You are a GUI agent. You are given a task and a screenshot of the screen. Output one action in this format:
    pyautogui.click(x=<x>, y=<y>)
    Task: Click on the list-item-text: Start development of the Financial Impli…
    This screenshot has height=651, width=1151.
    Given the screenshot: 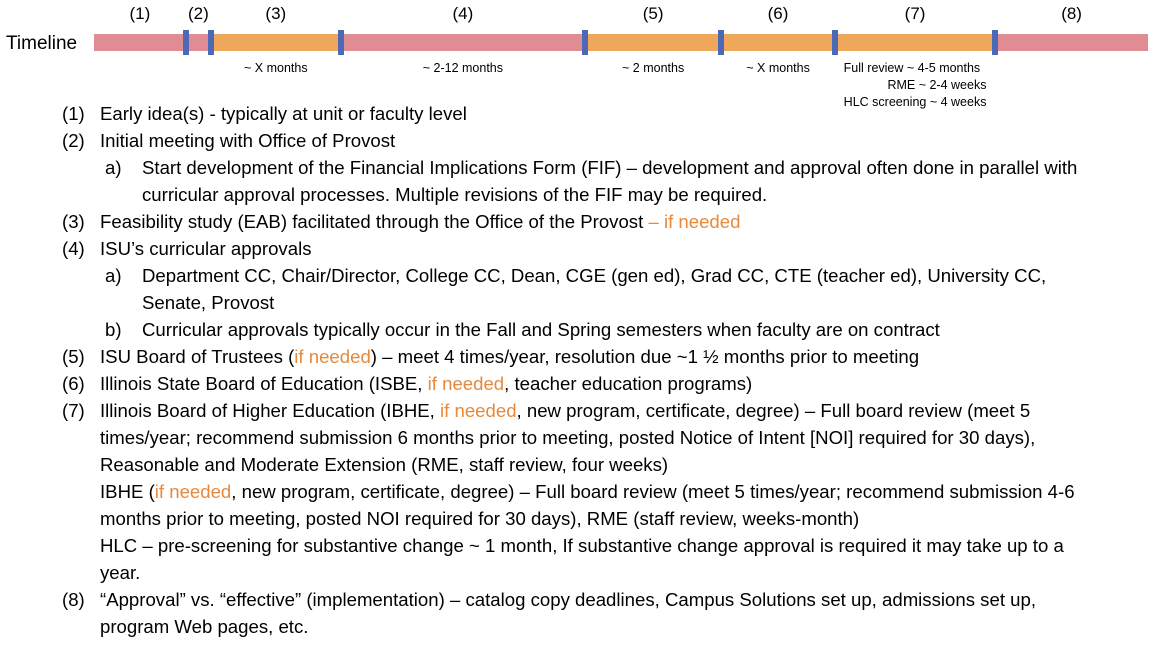 What is the action you would take?
    pyautogui.click(x=646, y=181)
    